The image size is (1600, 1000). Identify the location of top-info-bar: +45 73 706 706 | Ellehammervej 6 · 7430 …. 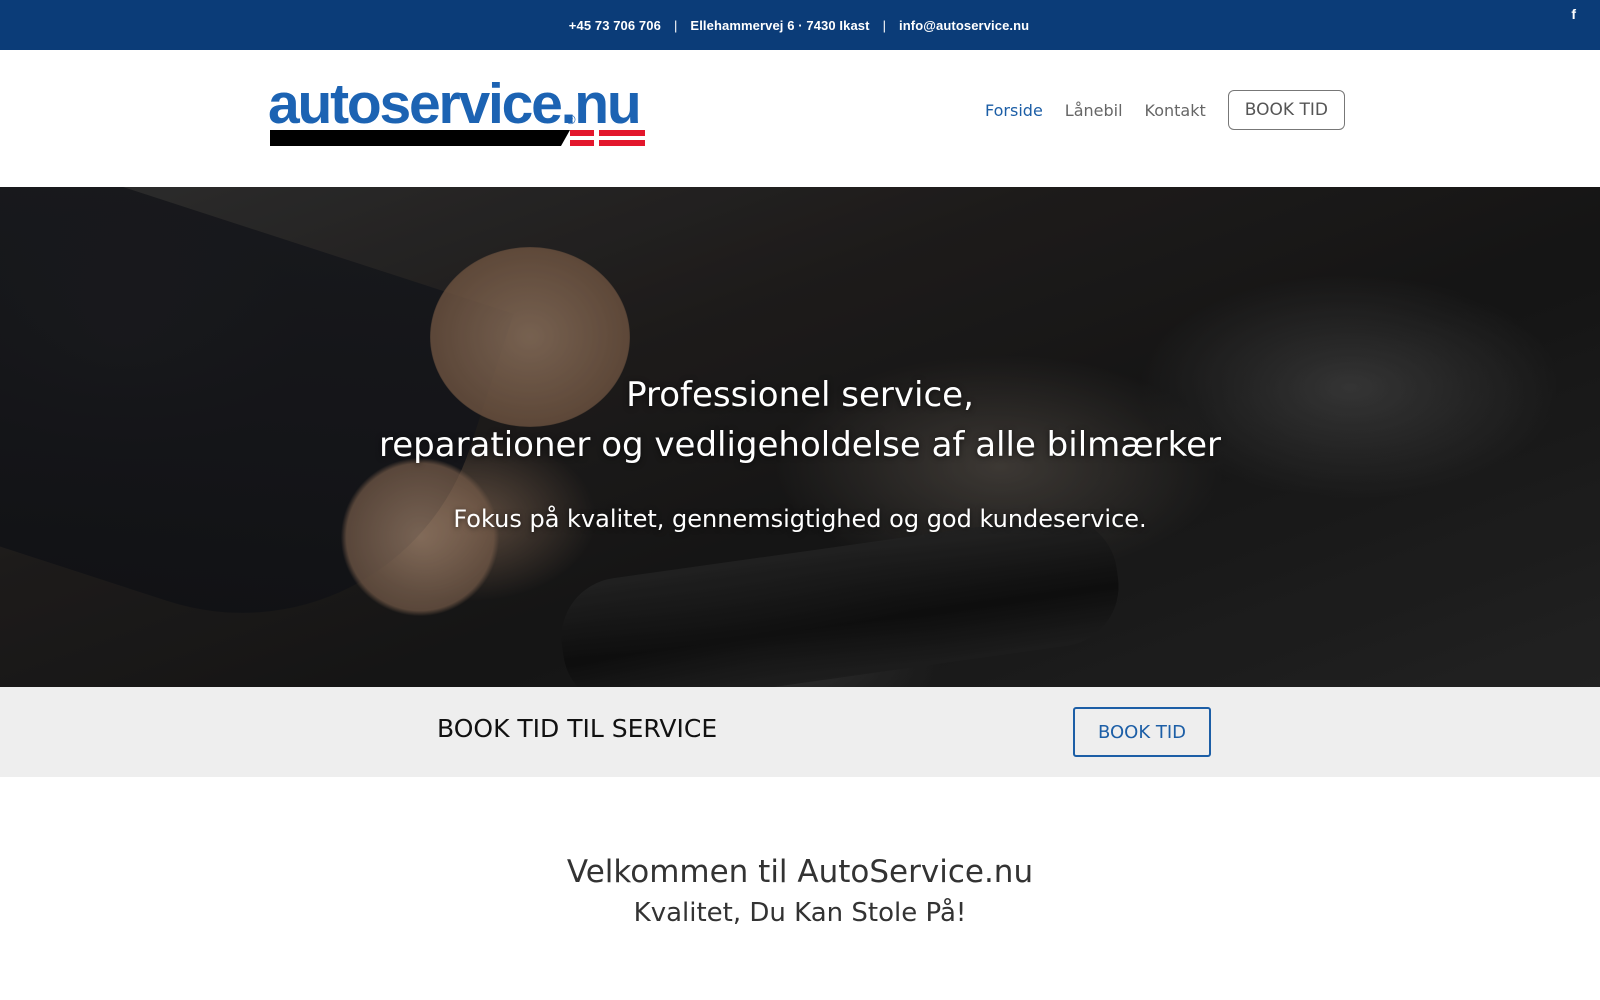
(800, 25).